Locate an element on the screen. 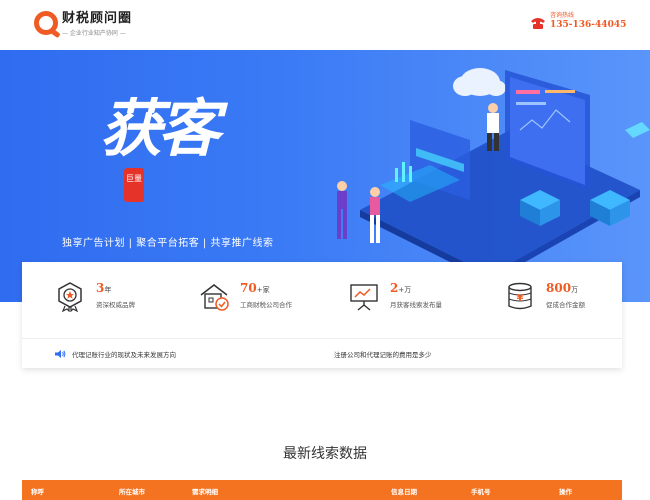 The height and width of the screenshot is (500, 650). column-header: 需求明细 is located at coordinates (205, 492).